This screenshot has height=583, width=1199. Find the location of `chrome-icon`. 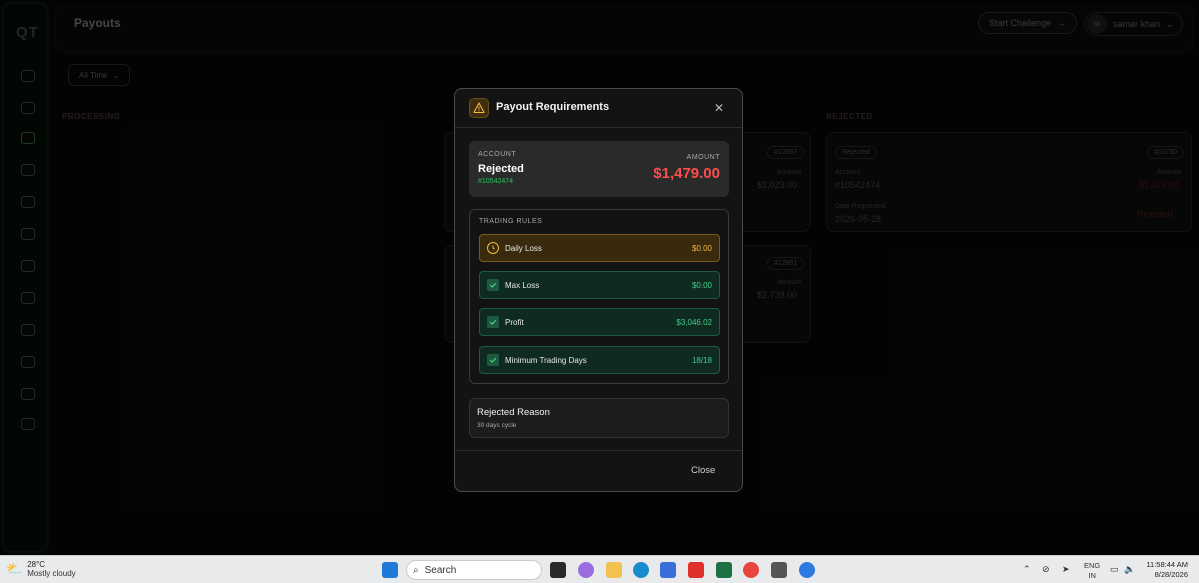

chrome-icon is located at coordinates (751, 570).